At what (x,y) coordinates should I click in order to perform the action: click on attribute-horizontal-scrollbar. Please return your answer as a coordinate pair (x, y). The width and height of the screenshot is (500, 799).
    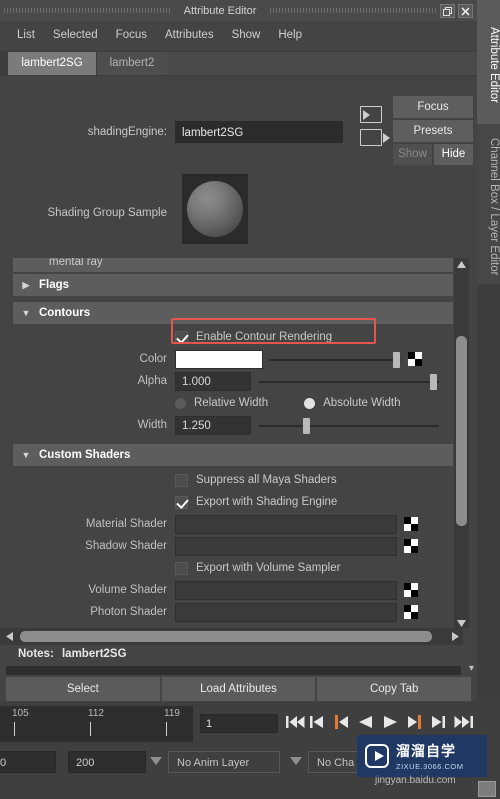
    Looking at the image, I should click on (238, 636).